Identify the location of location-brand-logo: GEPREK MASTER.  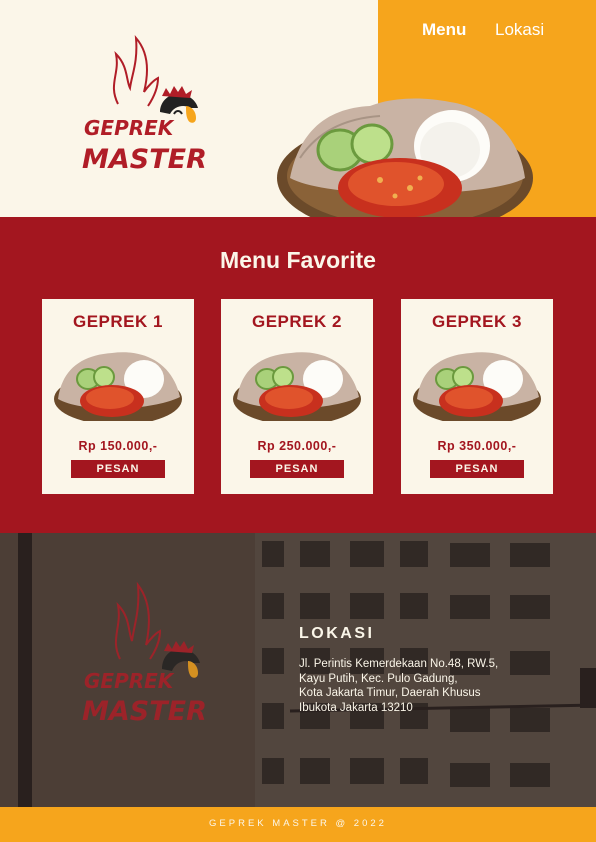
(147, 664).